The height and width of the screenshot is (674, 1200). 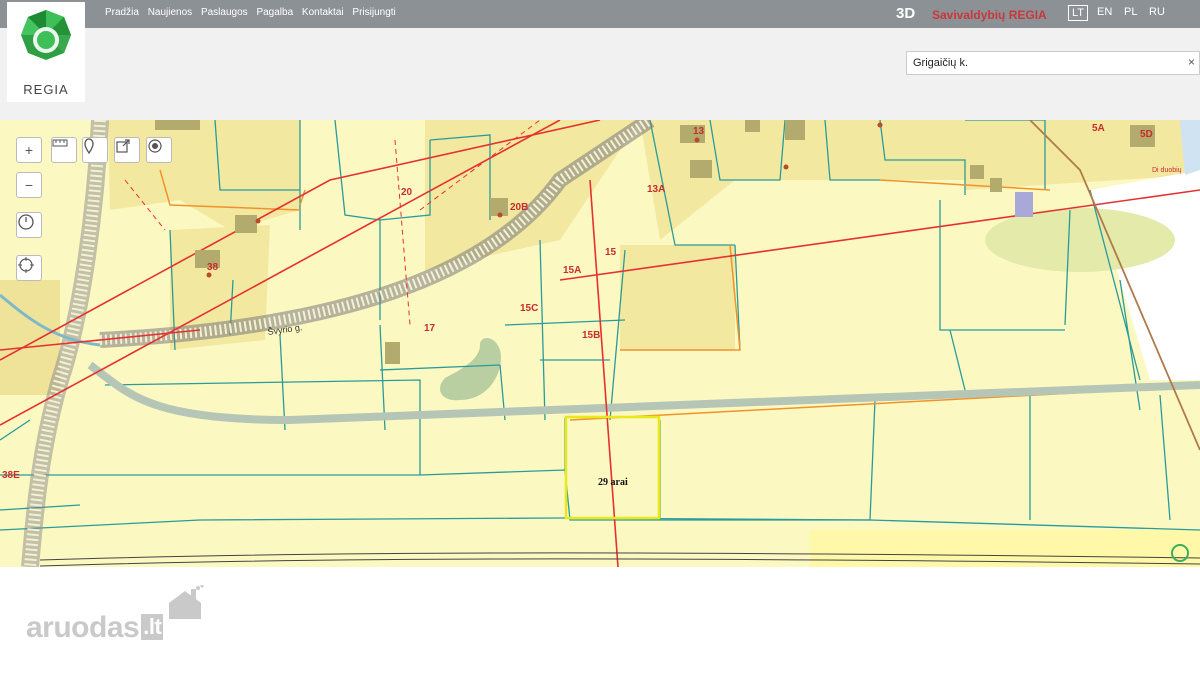 What do you see at coordinates (1191, 62) in the screenshot?
I see `close-icon: ×` at bounding box center [1191, 62].